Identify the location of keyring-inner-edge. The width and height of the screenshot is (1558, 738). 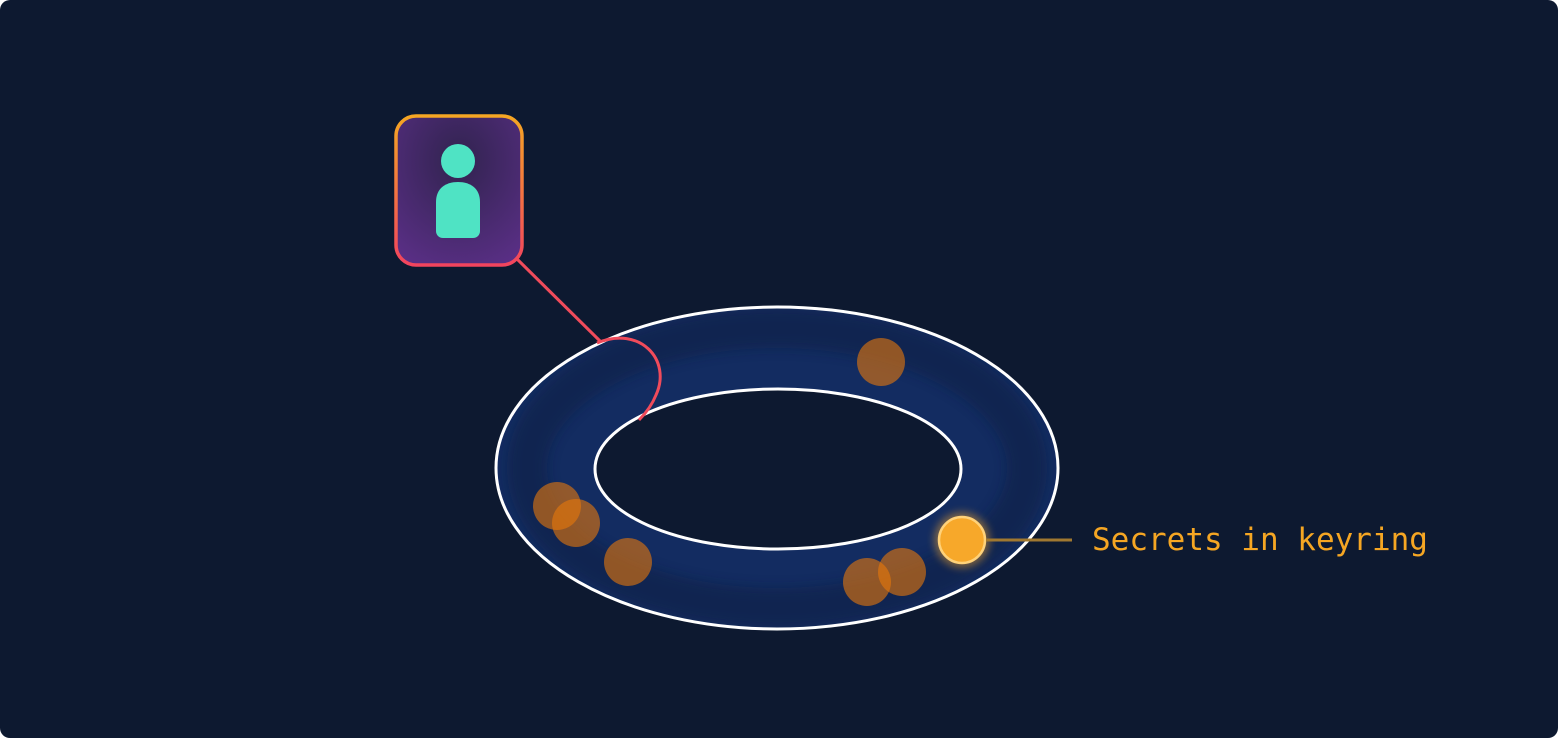
(778, 469).